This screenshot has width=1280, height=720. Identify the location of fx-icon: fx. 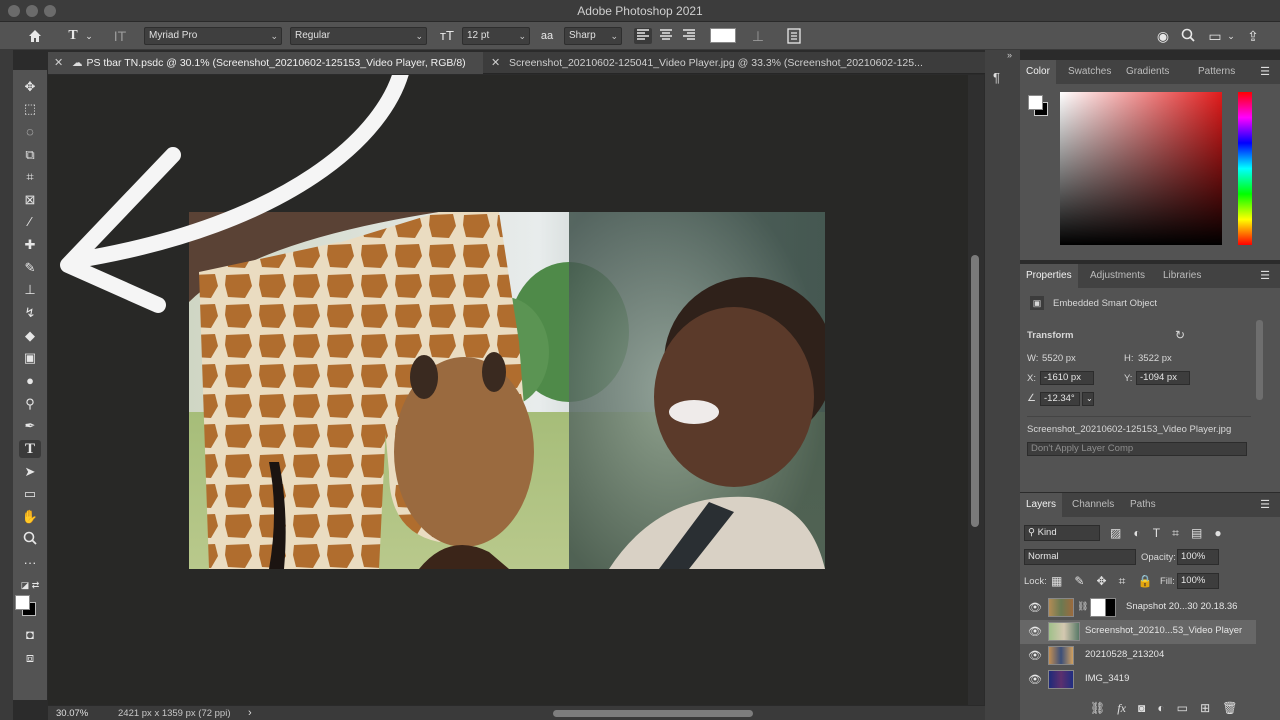
(1121, 708).